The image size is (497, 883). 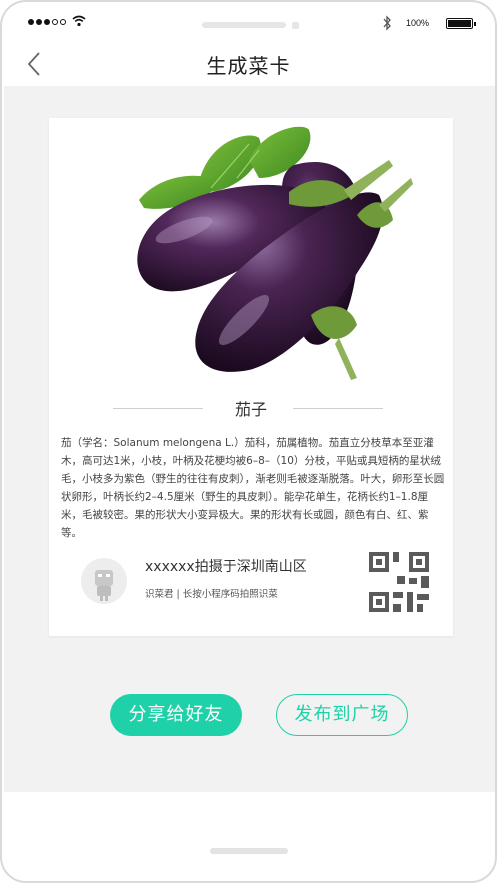 What do you see at coordinates (418, 23) in the screenshot?
I see `battery-percent: 100%` at bounding box center [418, 23].